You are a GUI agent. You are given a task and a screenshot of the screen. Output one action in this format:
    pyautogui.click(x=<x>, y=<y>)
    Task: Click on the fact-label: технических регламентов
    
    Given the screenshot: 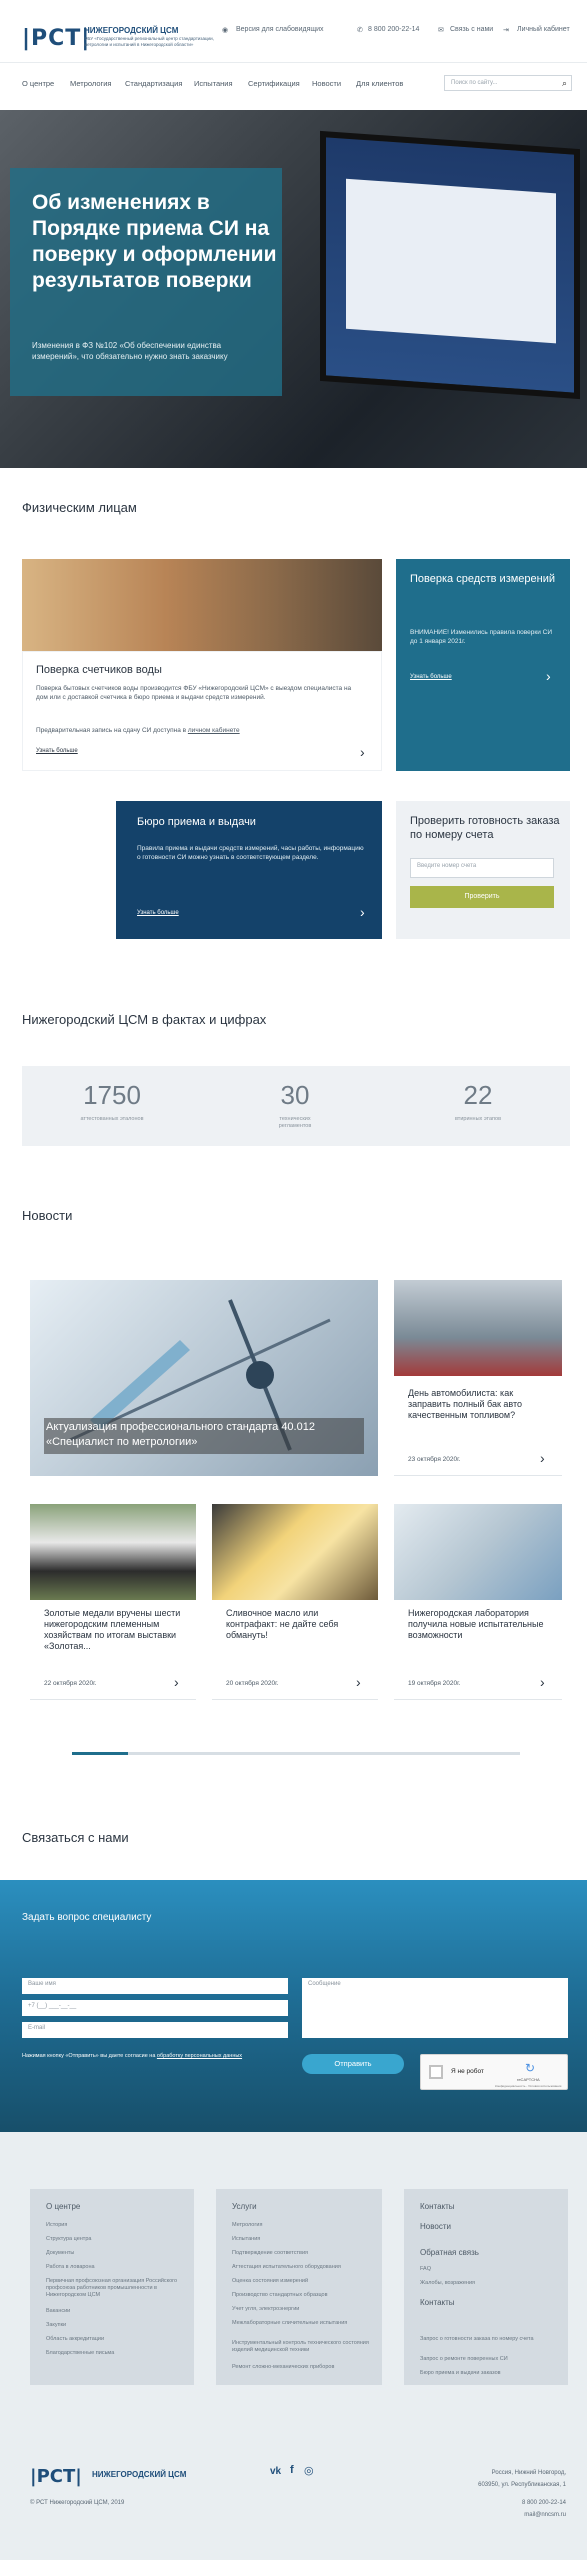 What is the action you would take?
    pyautogui.click(x=295, y=1122)
    